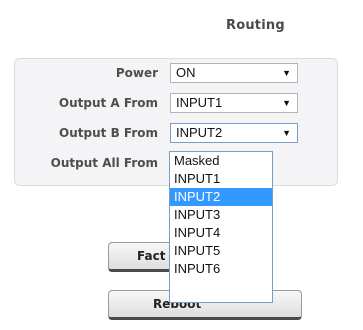 This screenshot has height=330, width=363. Describe the element at coordinates (221, 161) in the screenshot. I see `dropdown-option-masked: Masked` at that location.